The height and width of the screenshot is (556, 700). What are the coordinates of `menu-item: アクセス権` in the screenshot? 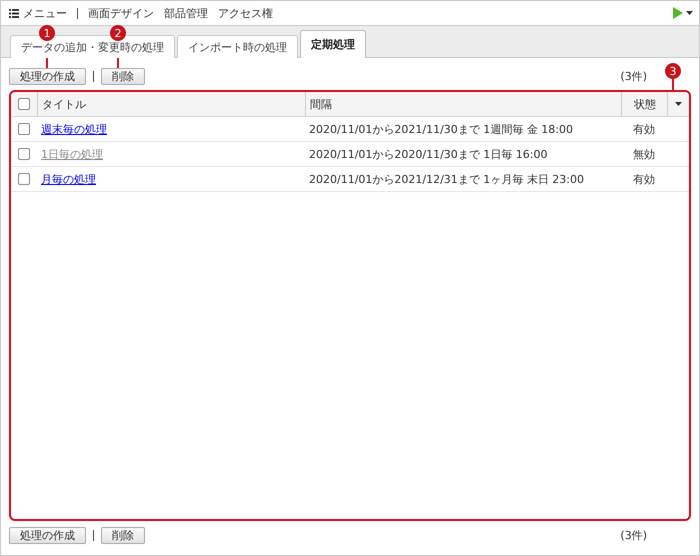 It's located at (245, 13).